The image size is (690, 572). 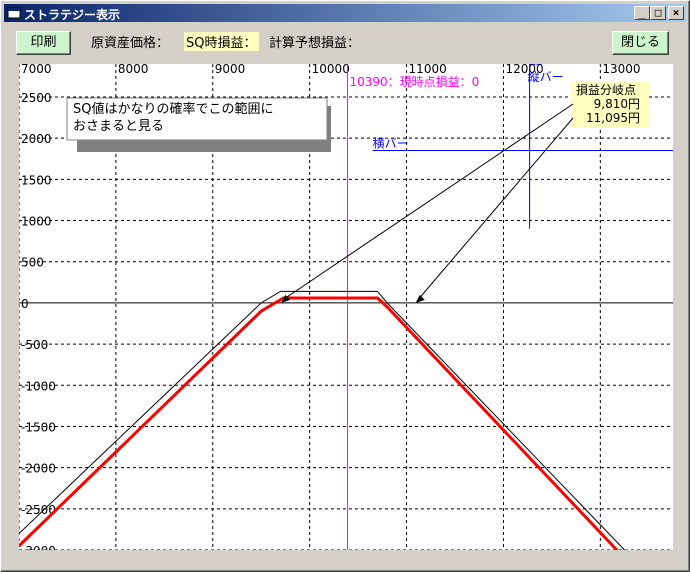 What do you see at coordinates (36, 222) in the screenshot?
I see `y-tick-label: 1000` at bounding box center [36, 222].